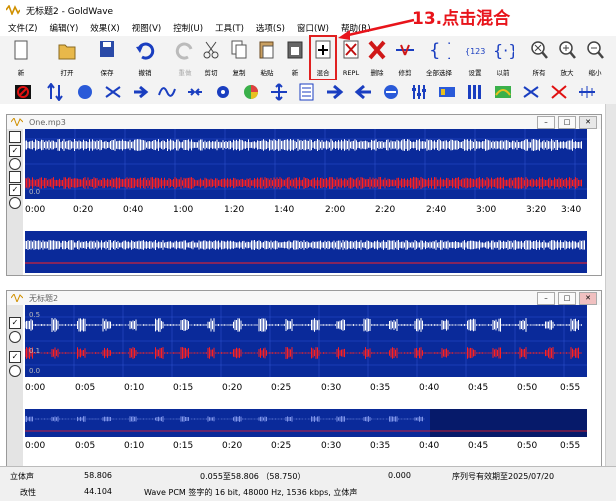  What do you see at coordinates (304, 298) in the screenshot?
I see `window-titlebar: 无标题2 – □ ✕` at bounding box center [304, 298].